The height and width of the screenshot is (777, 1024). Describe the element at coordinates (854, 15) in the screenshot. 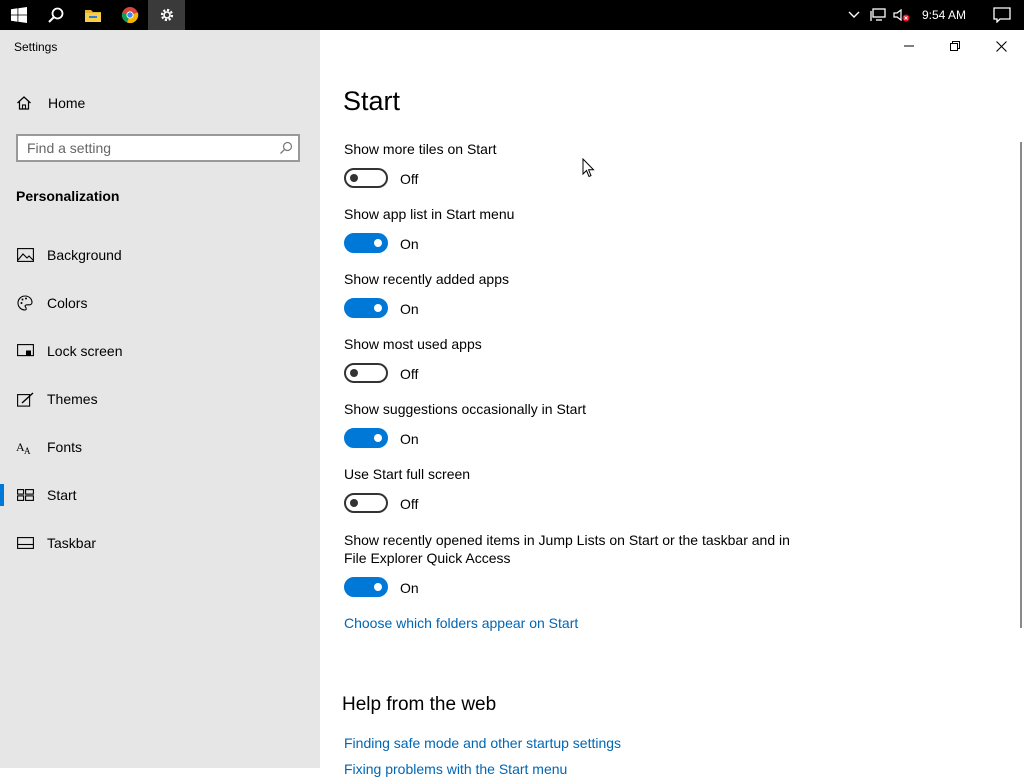

I see `chevron-up-icon` at that location.